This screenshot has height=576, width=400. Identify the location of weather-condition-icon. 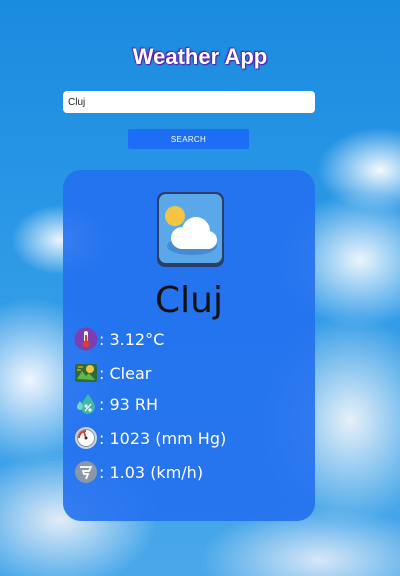
(86, 373).